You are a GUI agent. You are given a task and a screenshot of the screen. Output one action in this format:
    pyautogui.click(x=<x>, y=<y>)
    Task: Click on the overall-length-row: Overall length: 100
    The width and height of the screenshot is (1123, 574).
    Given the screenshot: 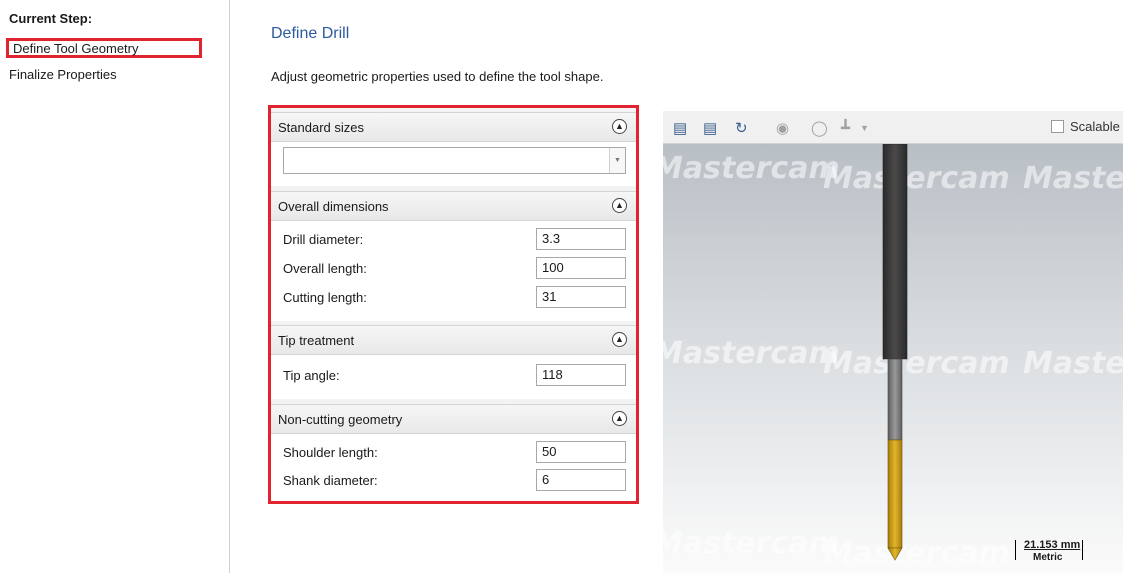 What is the action you would take?
    pyautogui.click(x=455, y=268)
    